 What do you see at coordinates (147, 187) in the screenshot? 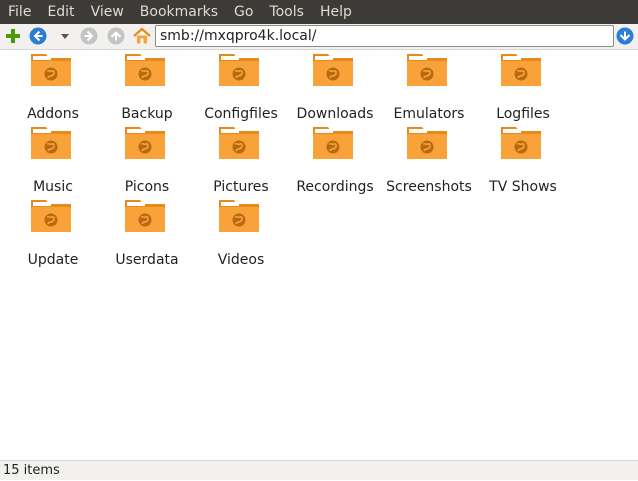
I see `folder-label: Picons` at bounding box center [147, 187].